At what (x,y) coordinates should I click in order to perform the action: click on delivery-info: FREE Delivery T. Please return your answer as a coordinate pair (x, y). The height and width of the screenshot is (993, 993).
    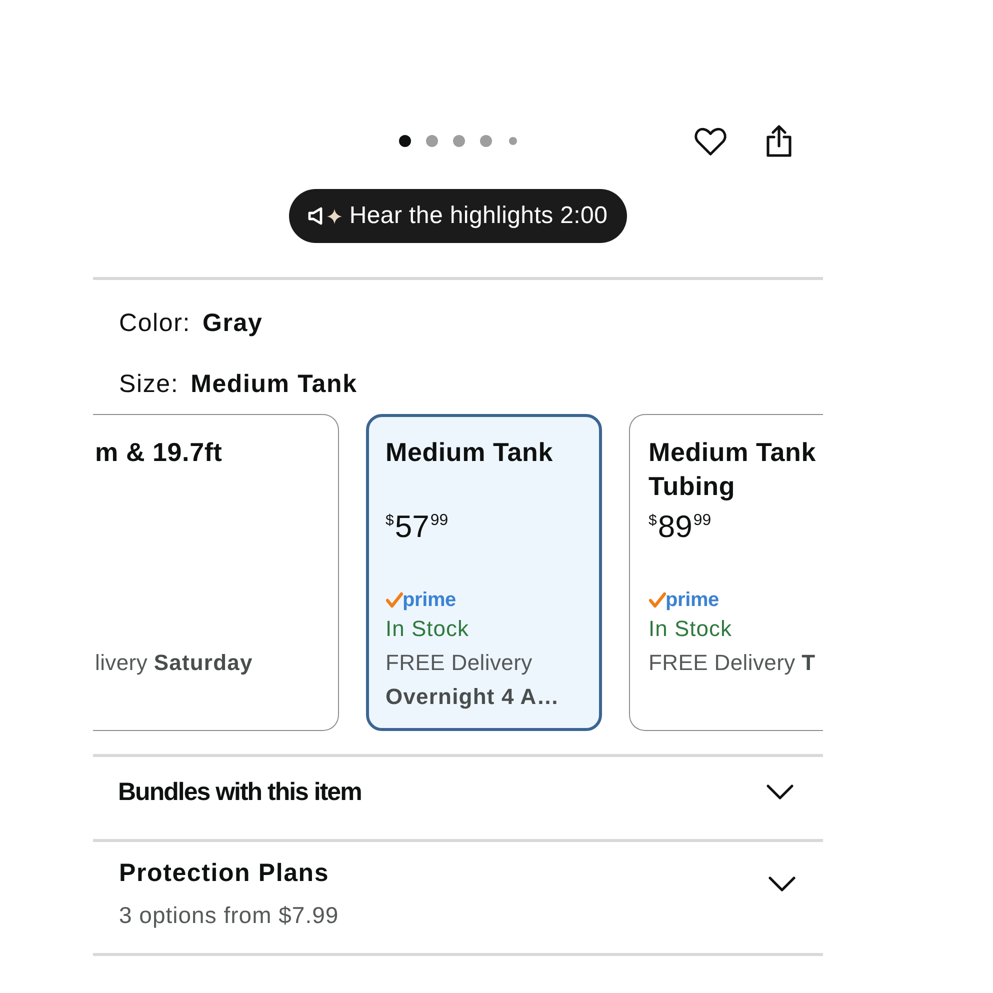
    Looking at the image, I should click on (732, 662).